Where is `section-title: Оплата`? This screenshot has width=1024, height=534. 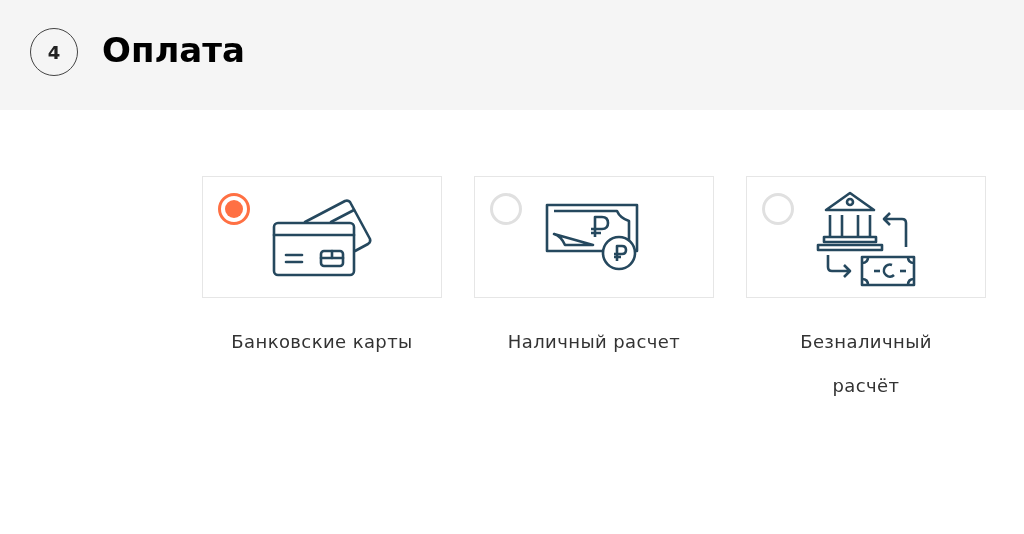 section-title: Оплата is located at coordinates (173, 50).